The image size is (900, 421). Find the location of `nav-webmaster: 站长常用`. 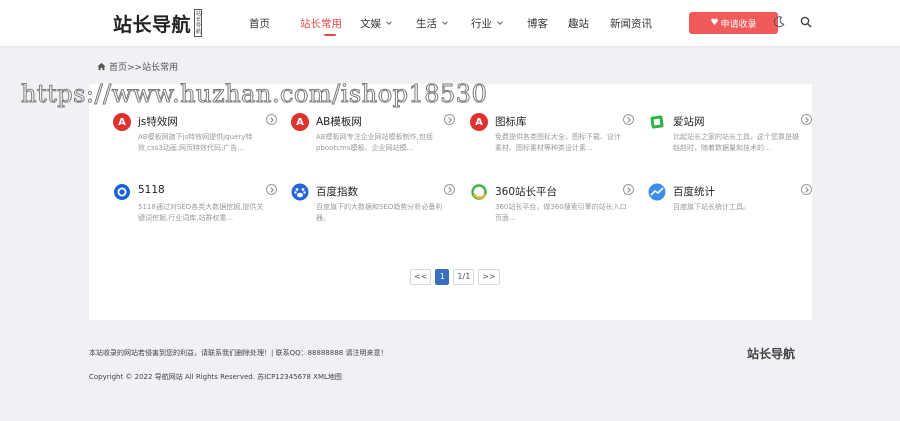

nav-webmaster: 站长常用 is located at coordinates (330, 23).